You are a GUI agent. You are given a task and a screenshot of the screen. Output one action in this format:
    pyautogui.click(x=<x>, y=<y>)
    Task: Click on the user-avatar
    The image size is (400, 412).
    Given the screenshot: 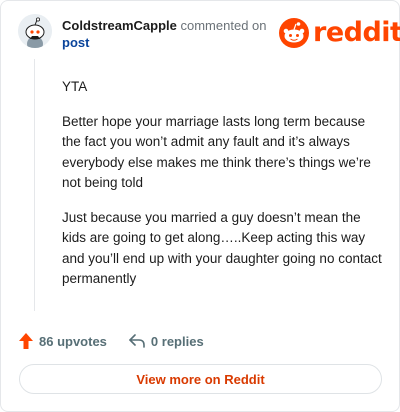 What is the action you would take?
    pyautogui.click(x=35, y=31)
    